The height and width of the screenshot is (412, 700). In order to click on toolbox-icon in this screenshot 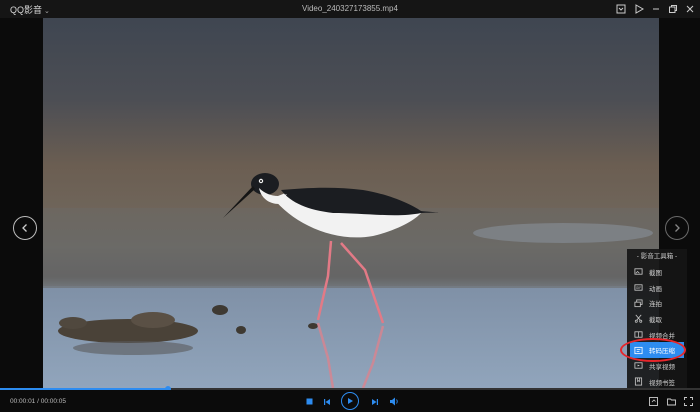, I will do `click(653, 401)`.